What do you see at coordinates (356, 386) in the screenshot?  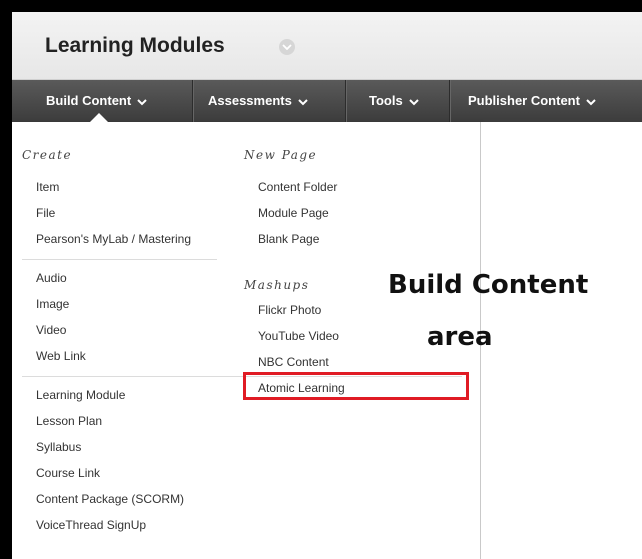 I see `atomic-learning-highlight` at bounding box center [356, 386].